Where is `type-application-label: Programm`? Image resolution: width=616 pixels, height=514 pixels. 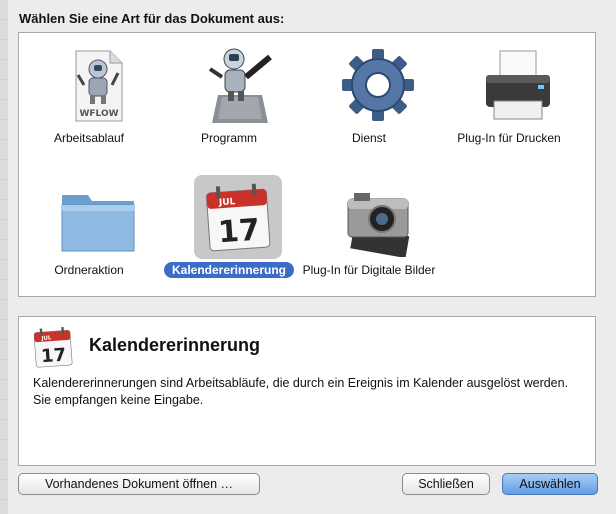
type-application-label: Programm is located at coordinates (229, 138).